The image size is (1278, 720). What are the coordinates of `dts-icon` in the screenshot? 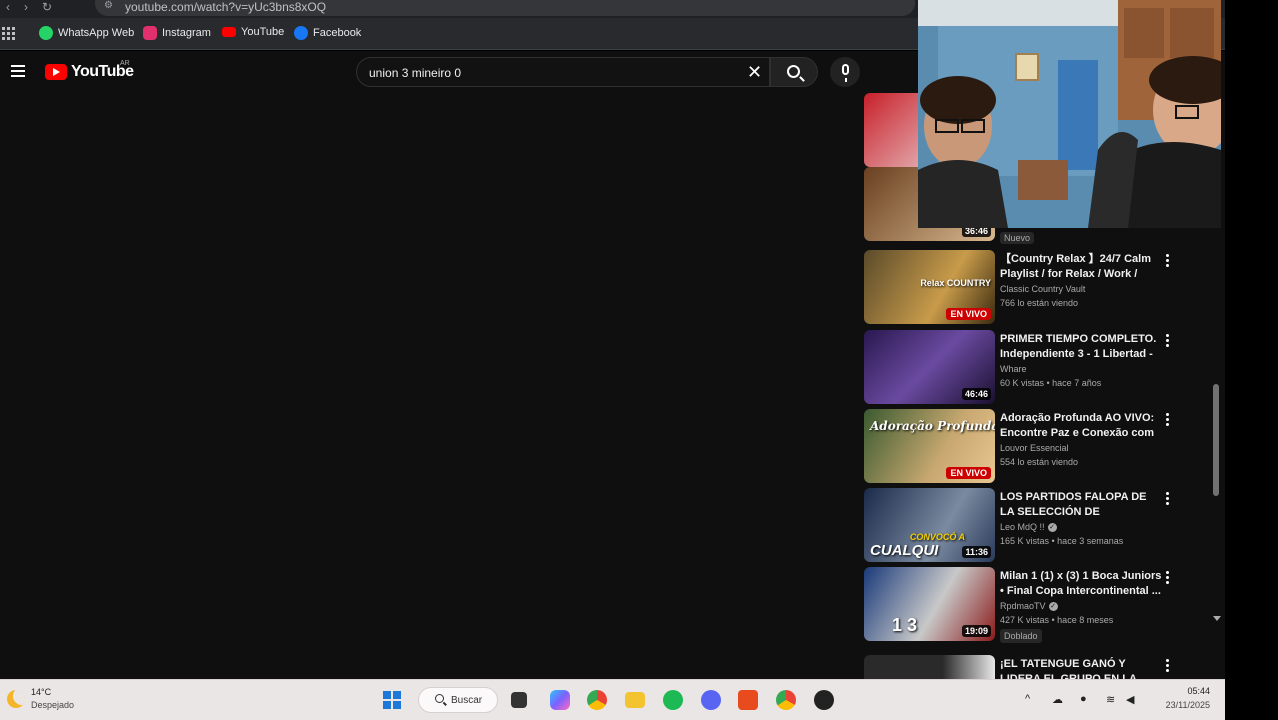 It's located at (748, 700).